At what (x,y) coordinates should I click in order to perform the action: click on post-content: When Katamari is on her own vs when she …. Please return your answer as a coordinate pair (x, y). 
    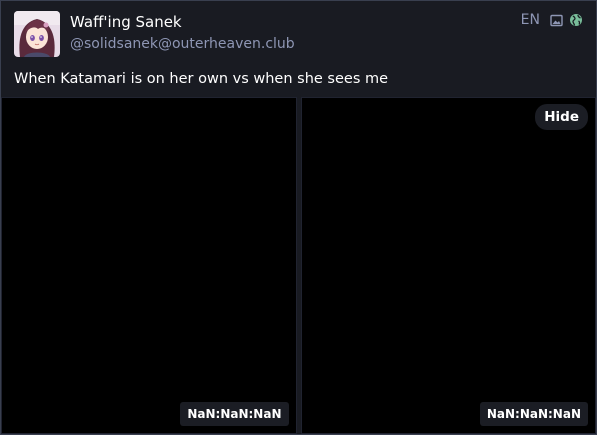
    Looking at the image, I should click on (201, 79).